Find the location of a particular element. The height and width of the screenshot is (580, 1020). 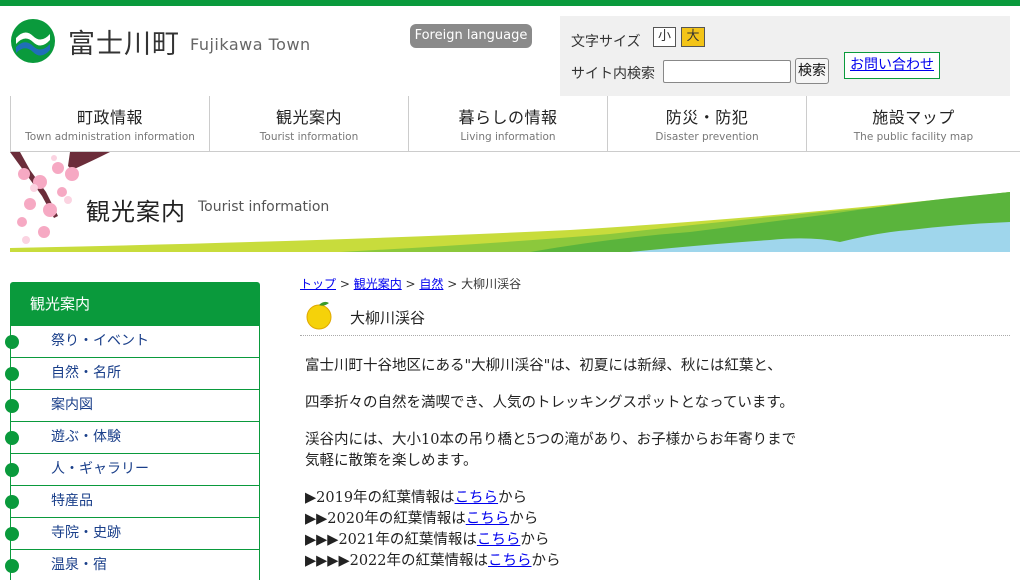

town-emblem-icon is located at coordinates (33, 41).